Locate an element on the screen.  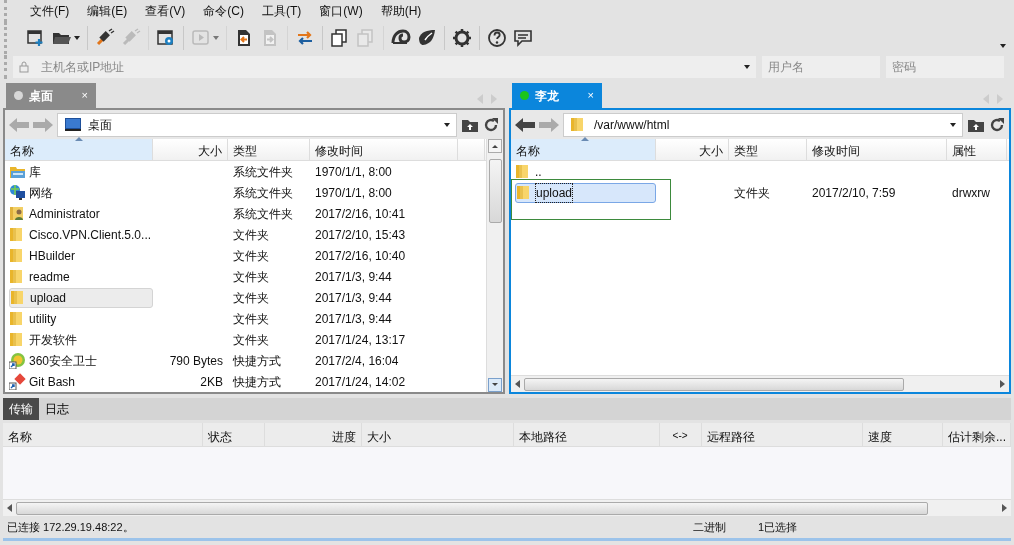
panel-tab: 日志 is located at coordinates (57, 409).